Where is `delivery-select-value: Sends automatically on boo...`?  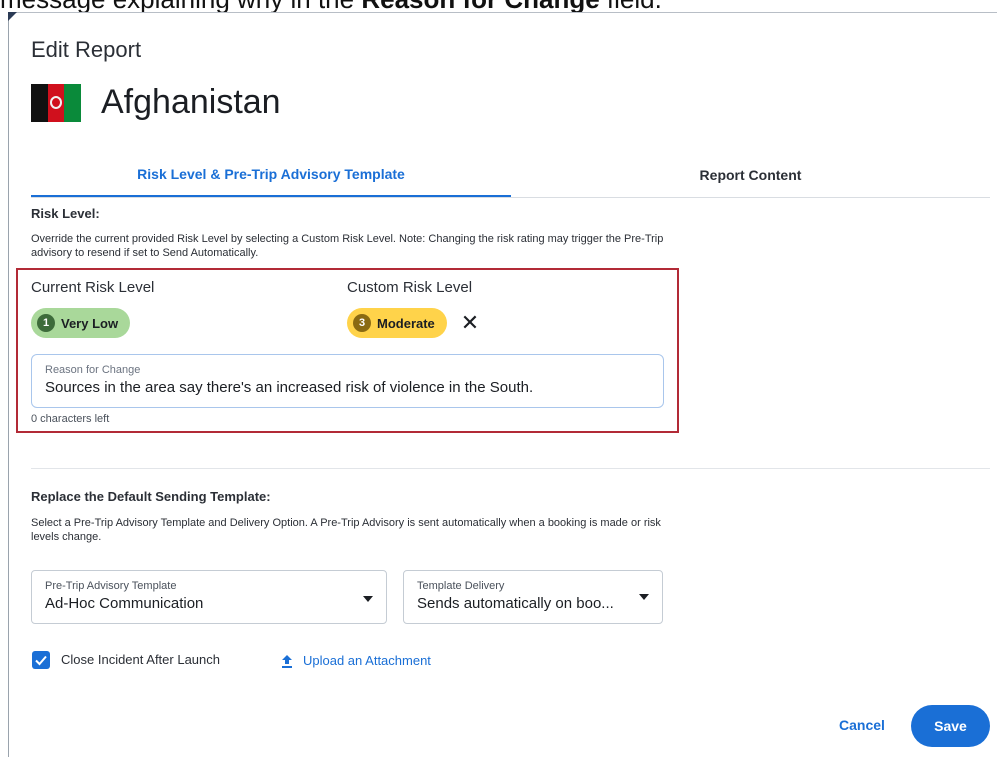 delivery-select-value: Sends automatically on boo... is located at coordinates (515, 603).